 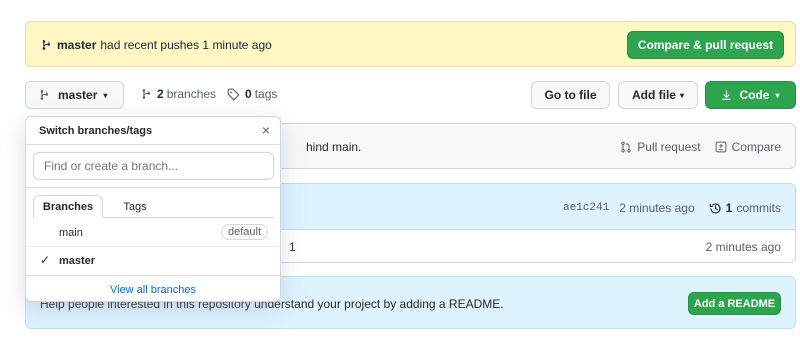 I want to click on close-icon: ×, so click(x=266, y=130).